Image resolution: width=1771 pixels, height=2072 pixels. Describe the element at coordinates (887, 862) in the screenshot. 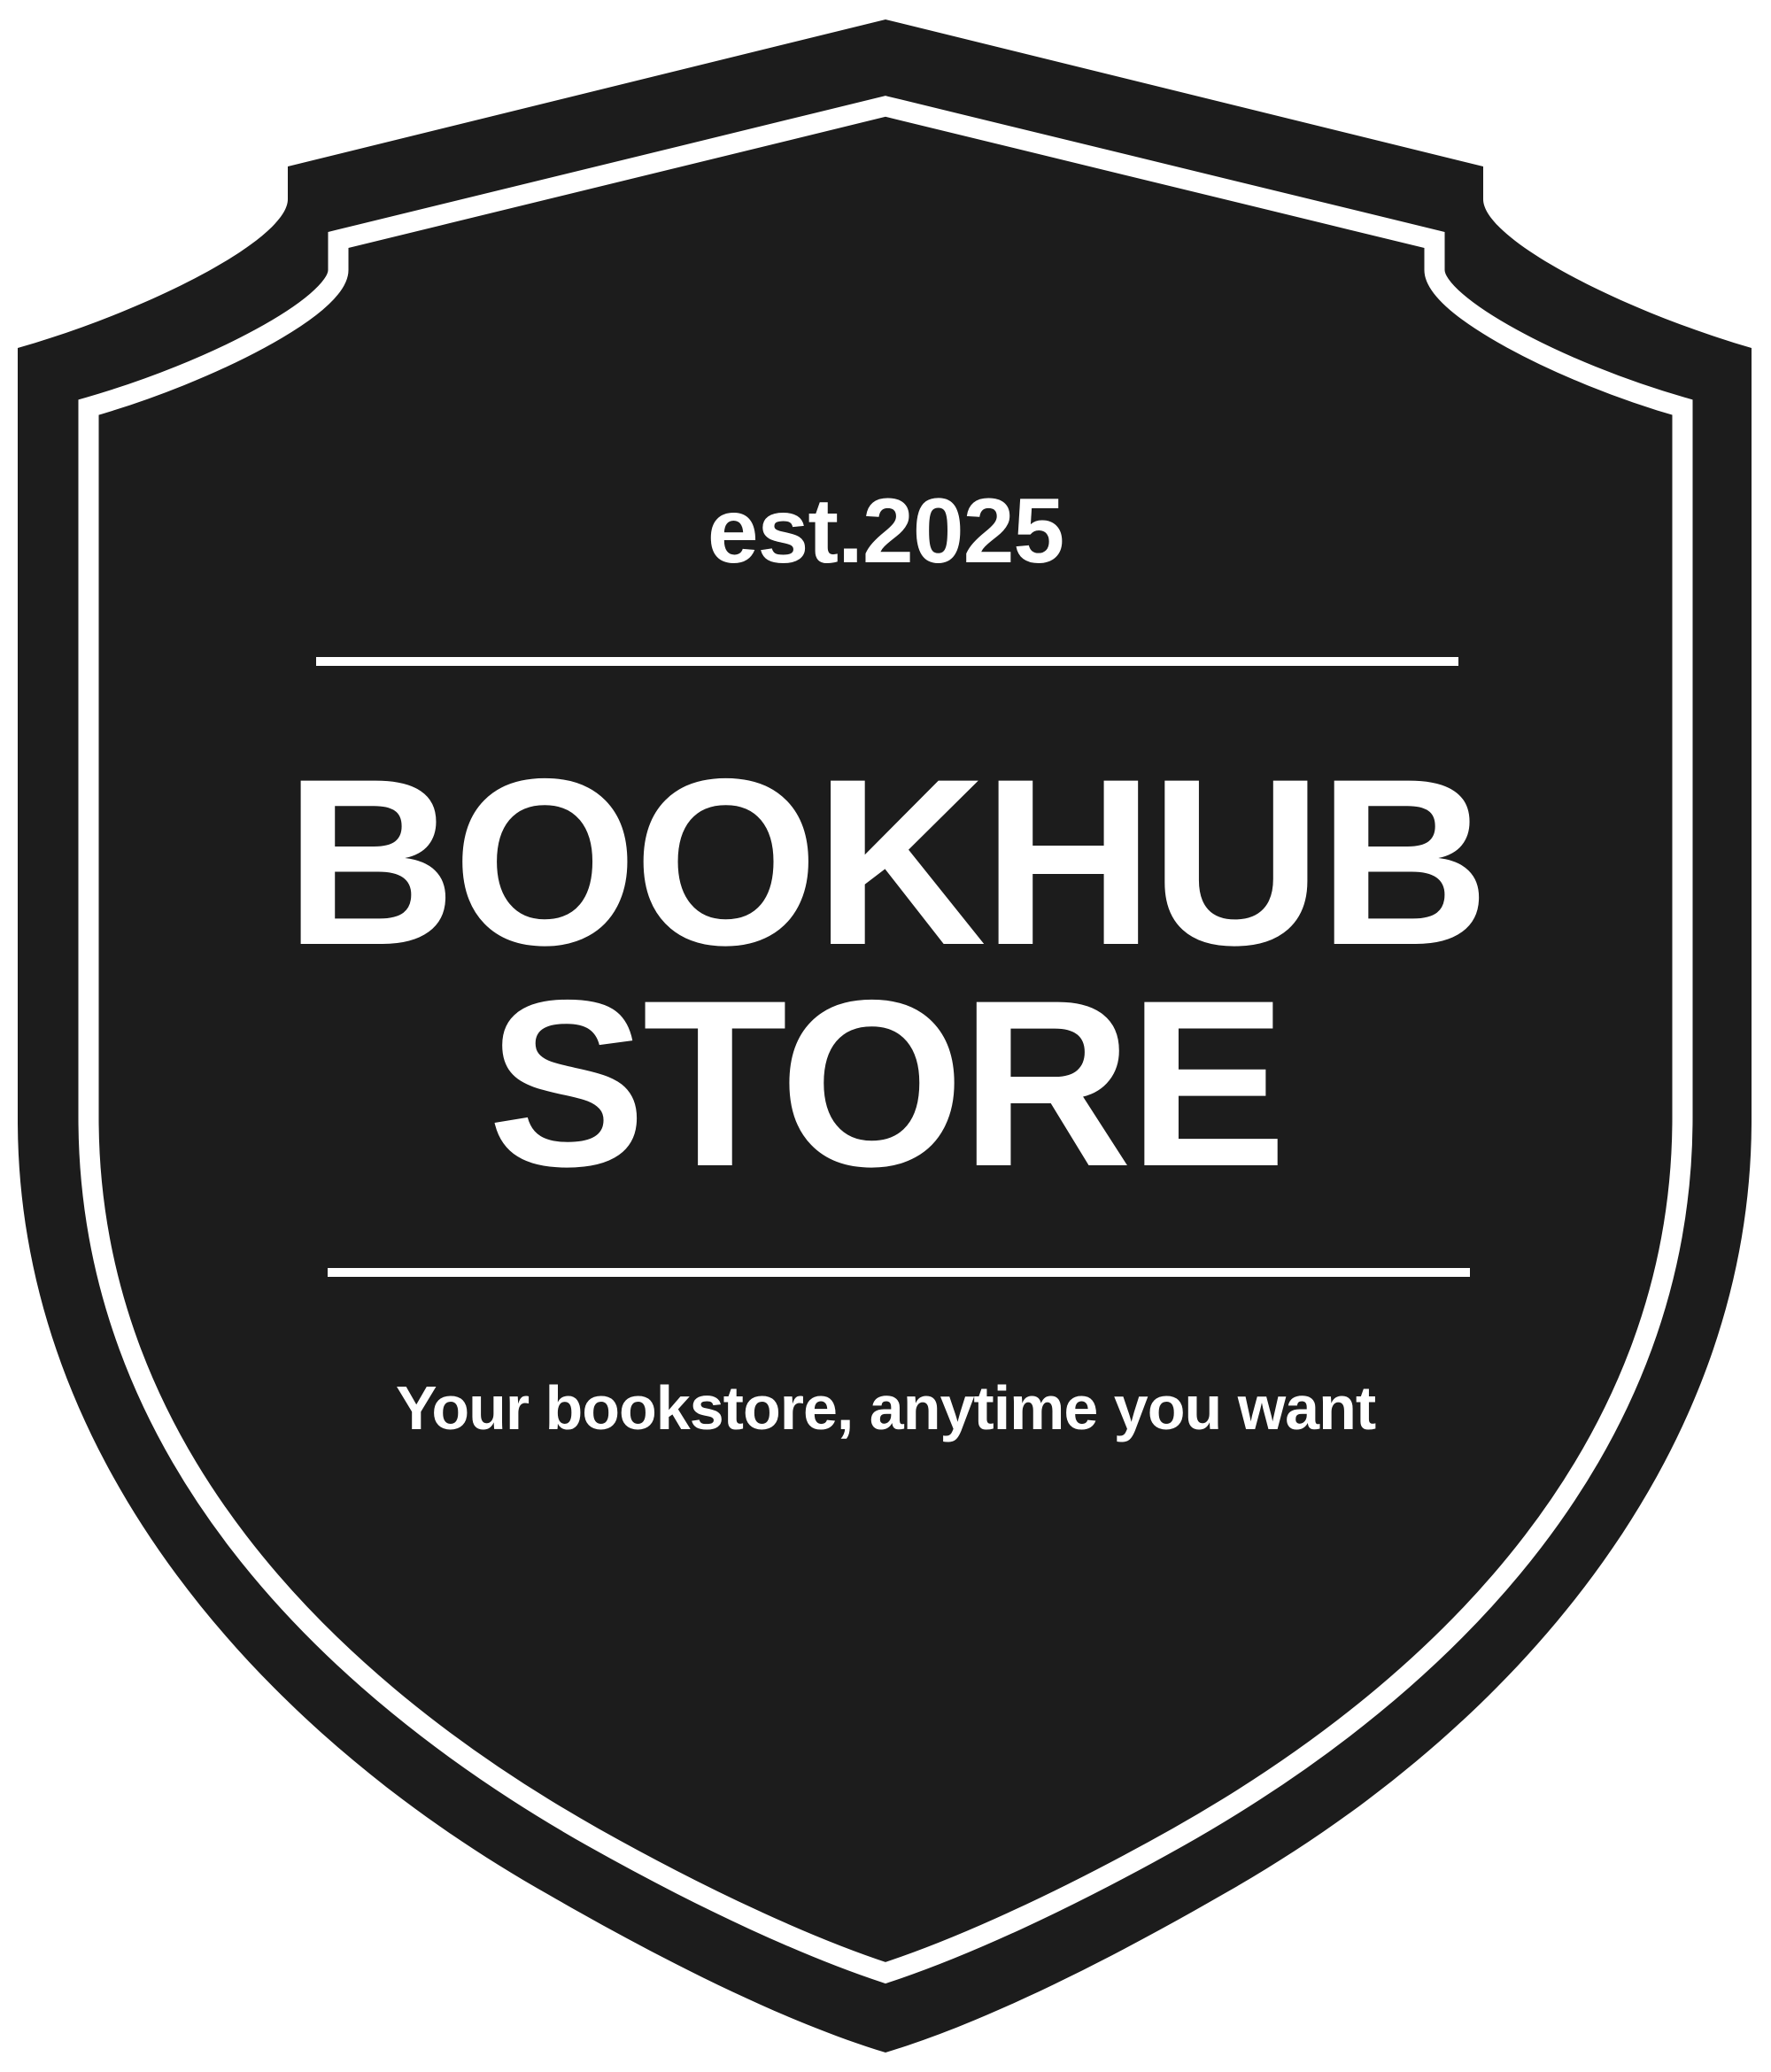

I see `brand-title-line-1: BOOKHUB` at that location.